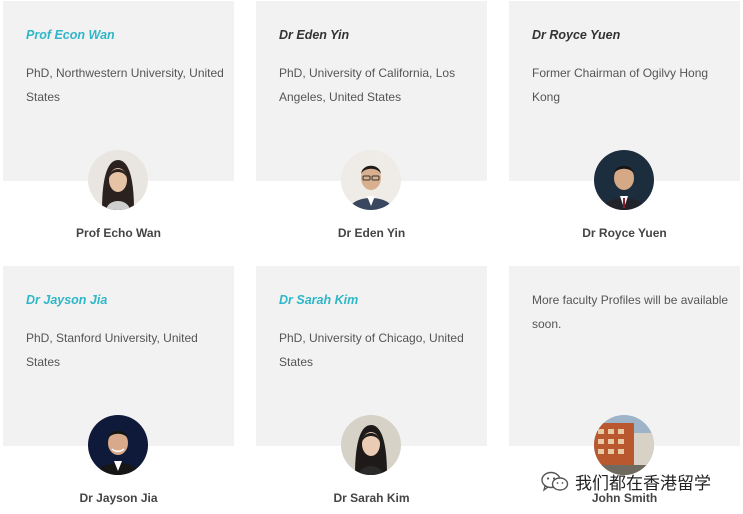 The image size is (743, 514). I want to click on faculty-name: Prof Echo Wan, so click(118, 233).